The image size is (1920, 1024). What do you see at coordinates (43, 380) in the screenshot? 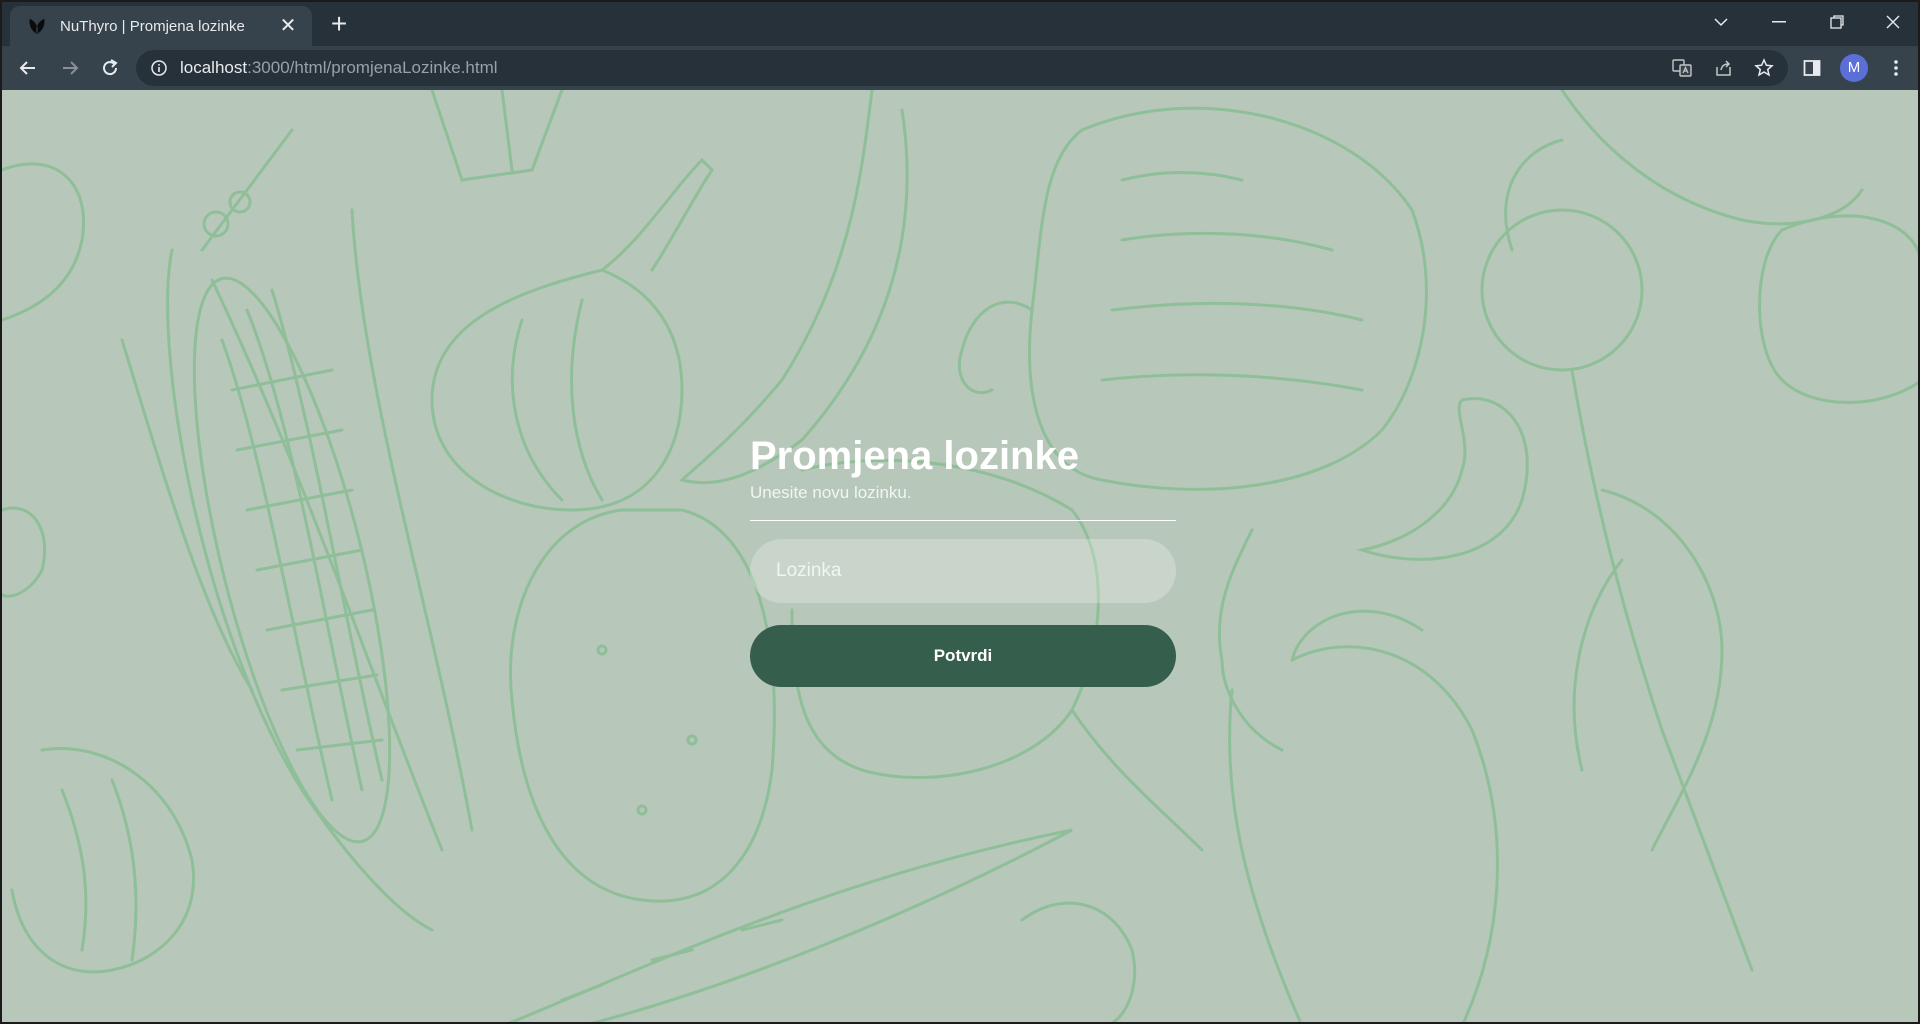
I see `leaf-icon` at bounding box center [43, 380].